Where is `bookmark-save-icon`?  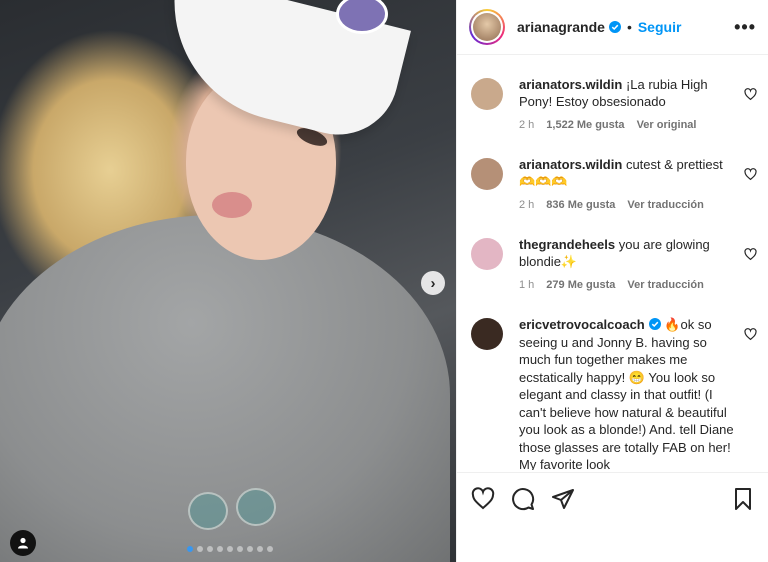
bookmark-save-icon is located at coordinates (743, 499).